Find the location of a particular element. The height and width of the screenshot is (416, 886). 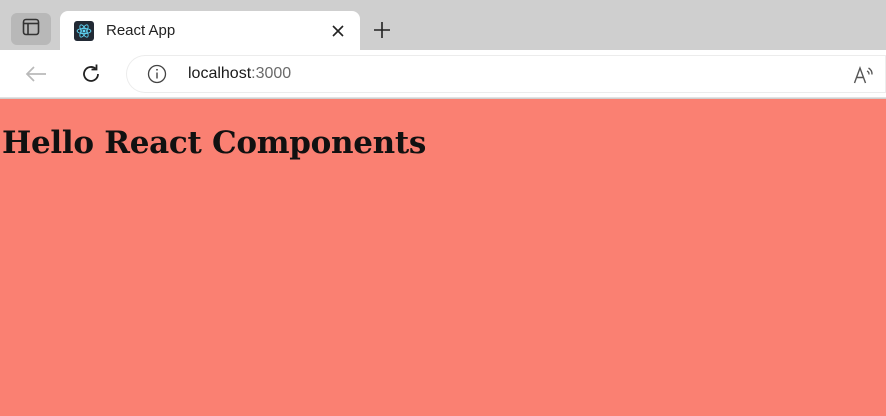

read-aloud-button is located at coordinates (864, 75).